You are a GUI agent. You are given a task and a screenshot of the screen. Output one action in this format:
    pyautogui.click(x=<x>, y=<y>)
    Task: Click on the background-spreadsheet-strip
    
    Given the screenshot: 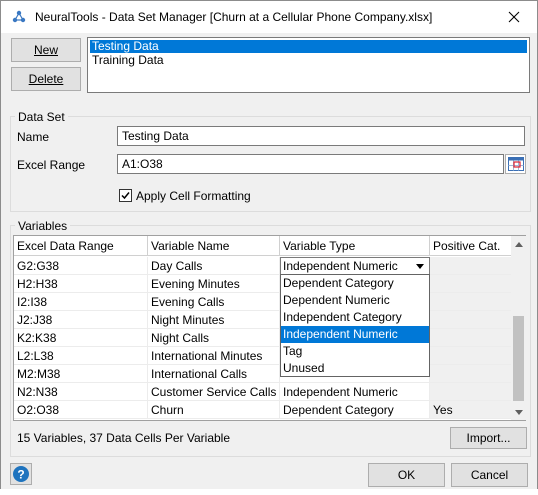 What is the action you would take?
    pyautogui.click(x=269, y=492)
    